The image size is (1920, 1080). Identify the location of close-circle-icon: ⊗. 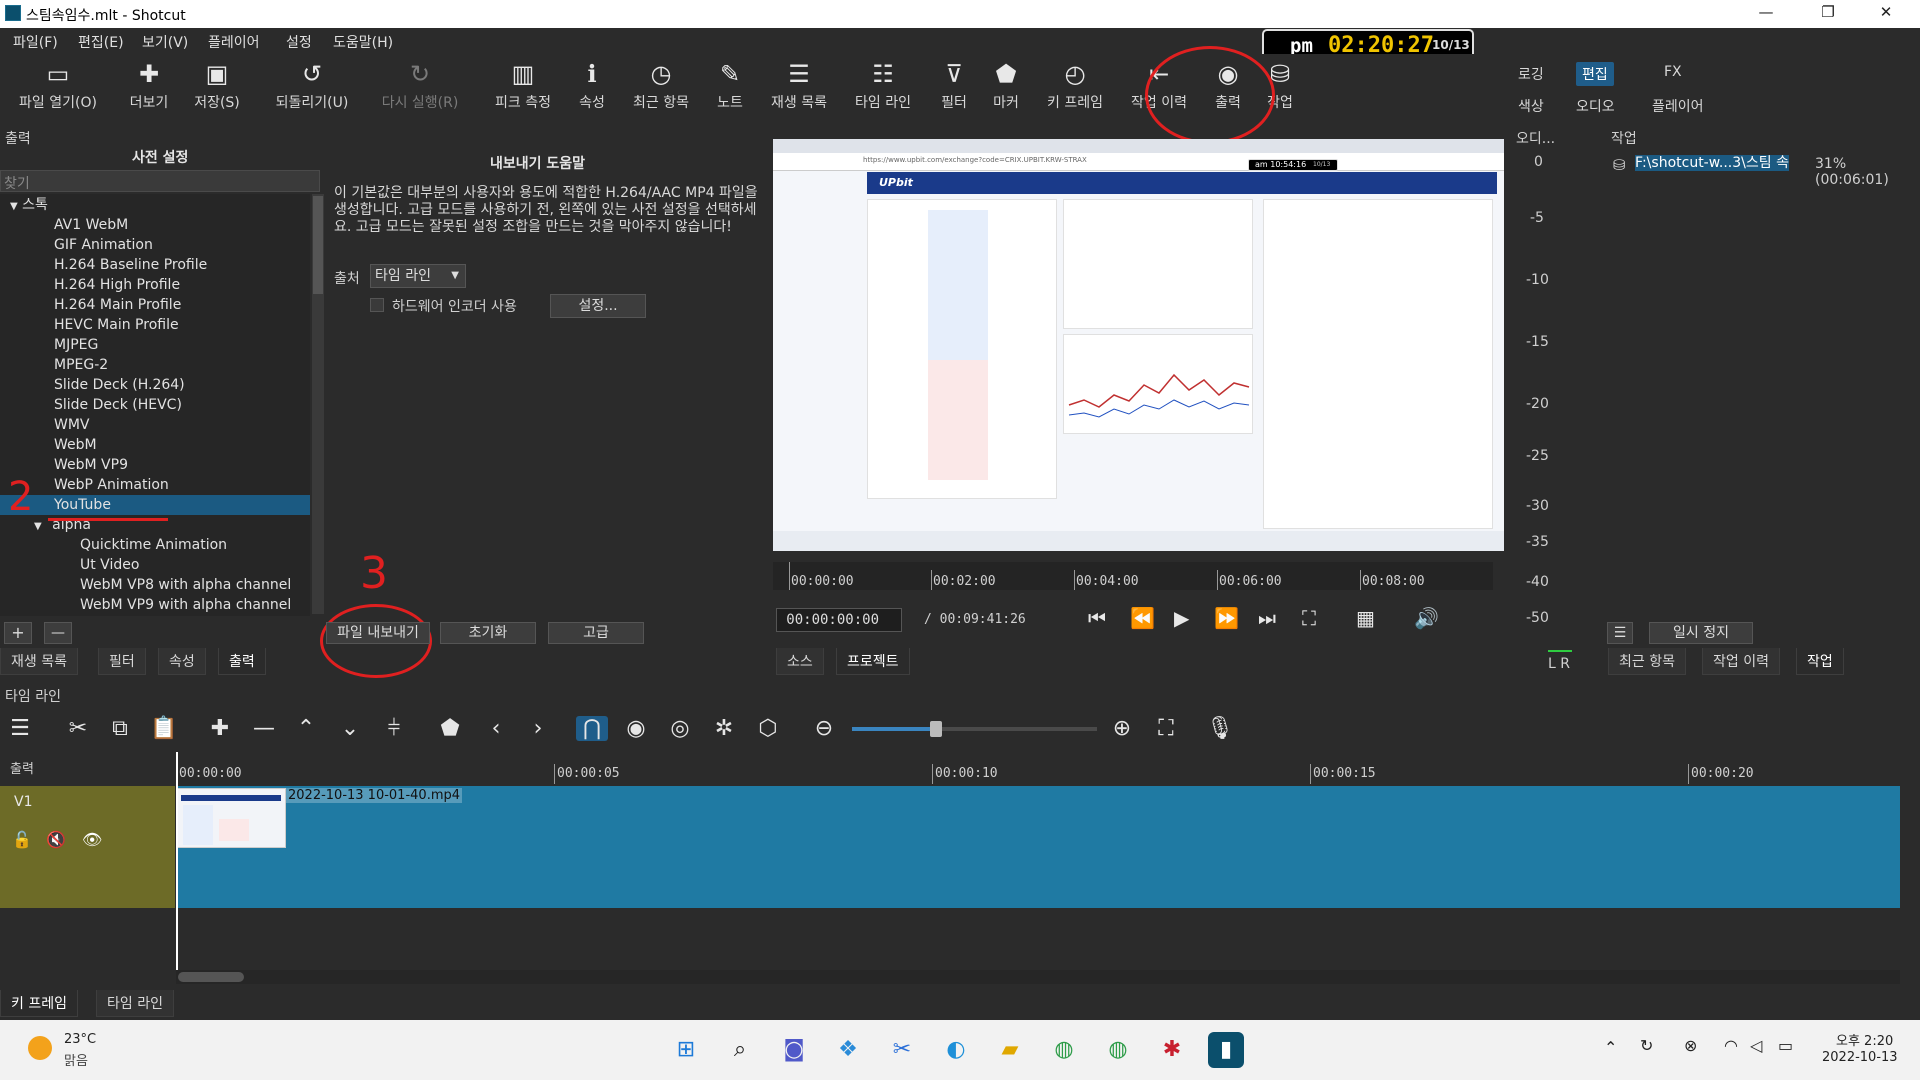
(1690, 1045).